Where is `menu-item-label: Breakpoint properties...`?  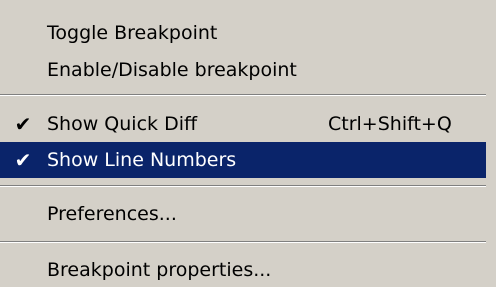
menu-item-label: Breakpoint properties... is located at coordinates (159, 270).